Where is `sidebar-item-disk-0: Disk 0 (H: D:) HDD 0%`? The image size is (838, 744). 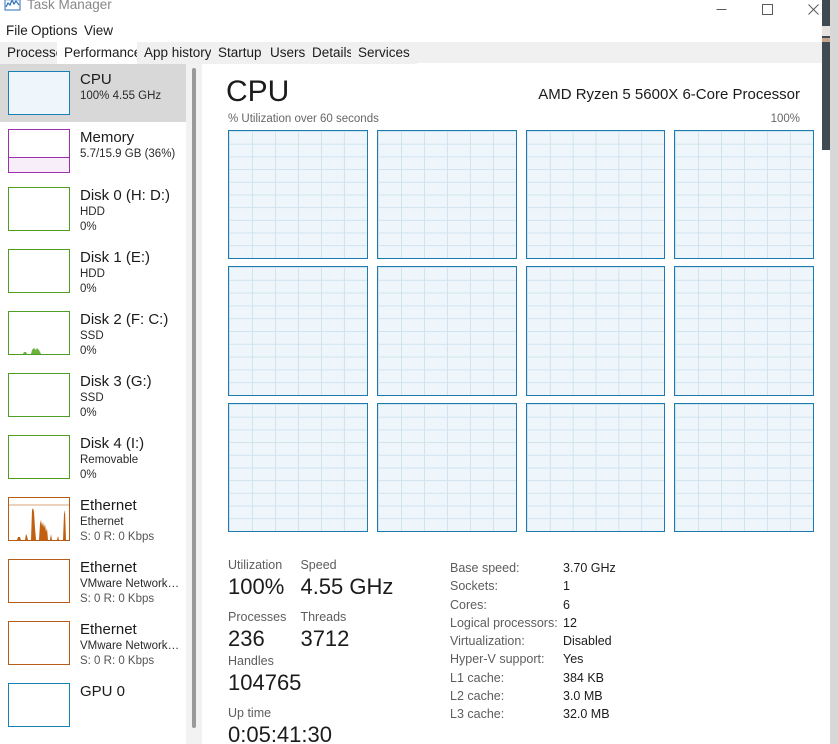 sidebar-item-disk-0: Disk 0 (H: D:) HDD 0% is located at coordinates (93, 211).